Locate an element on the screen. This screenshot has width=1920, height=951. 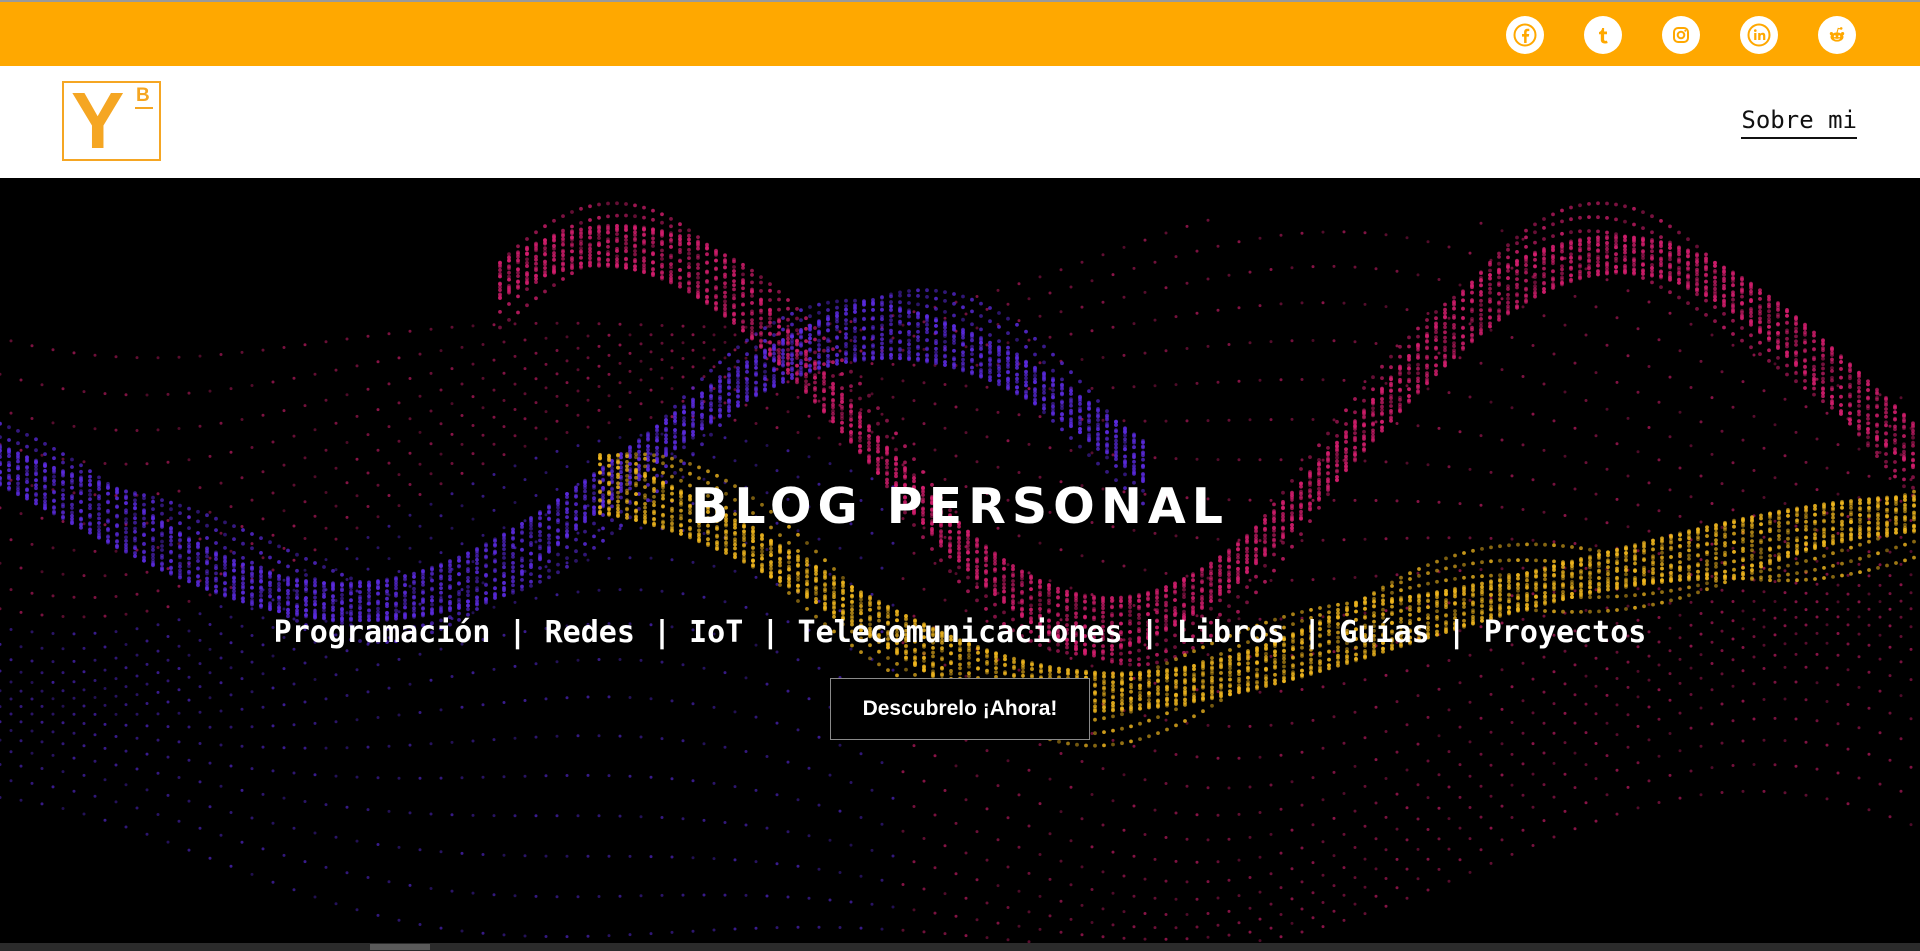
facebook-icon is located at coordinates (1525, 35).